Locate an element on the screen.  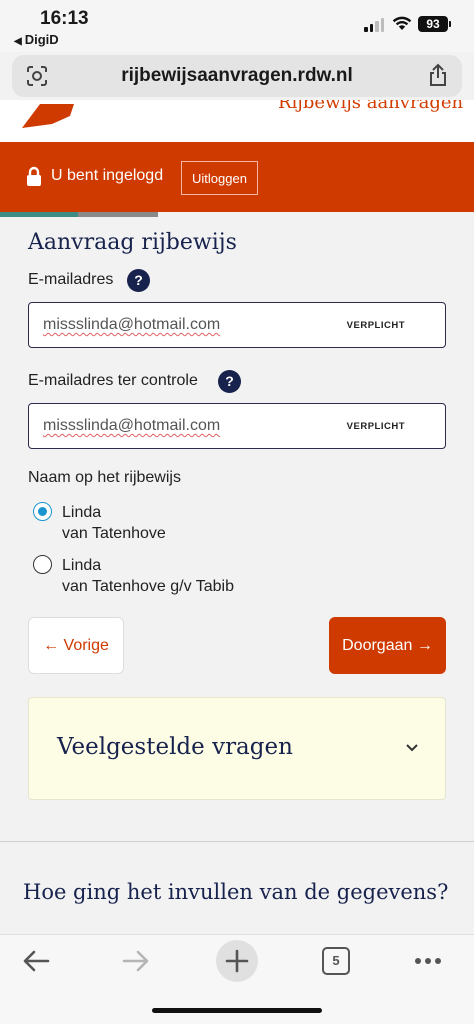
address-bar: rijbewijsaanvragen.rdw.nl is located at coordinates (237, 76).